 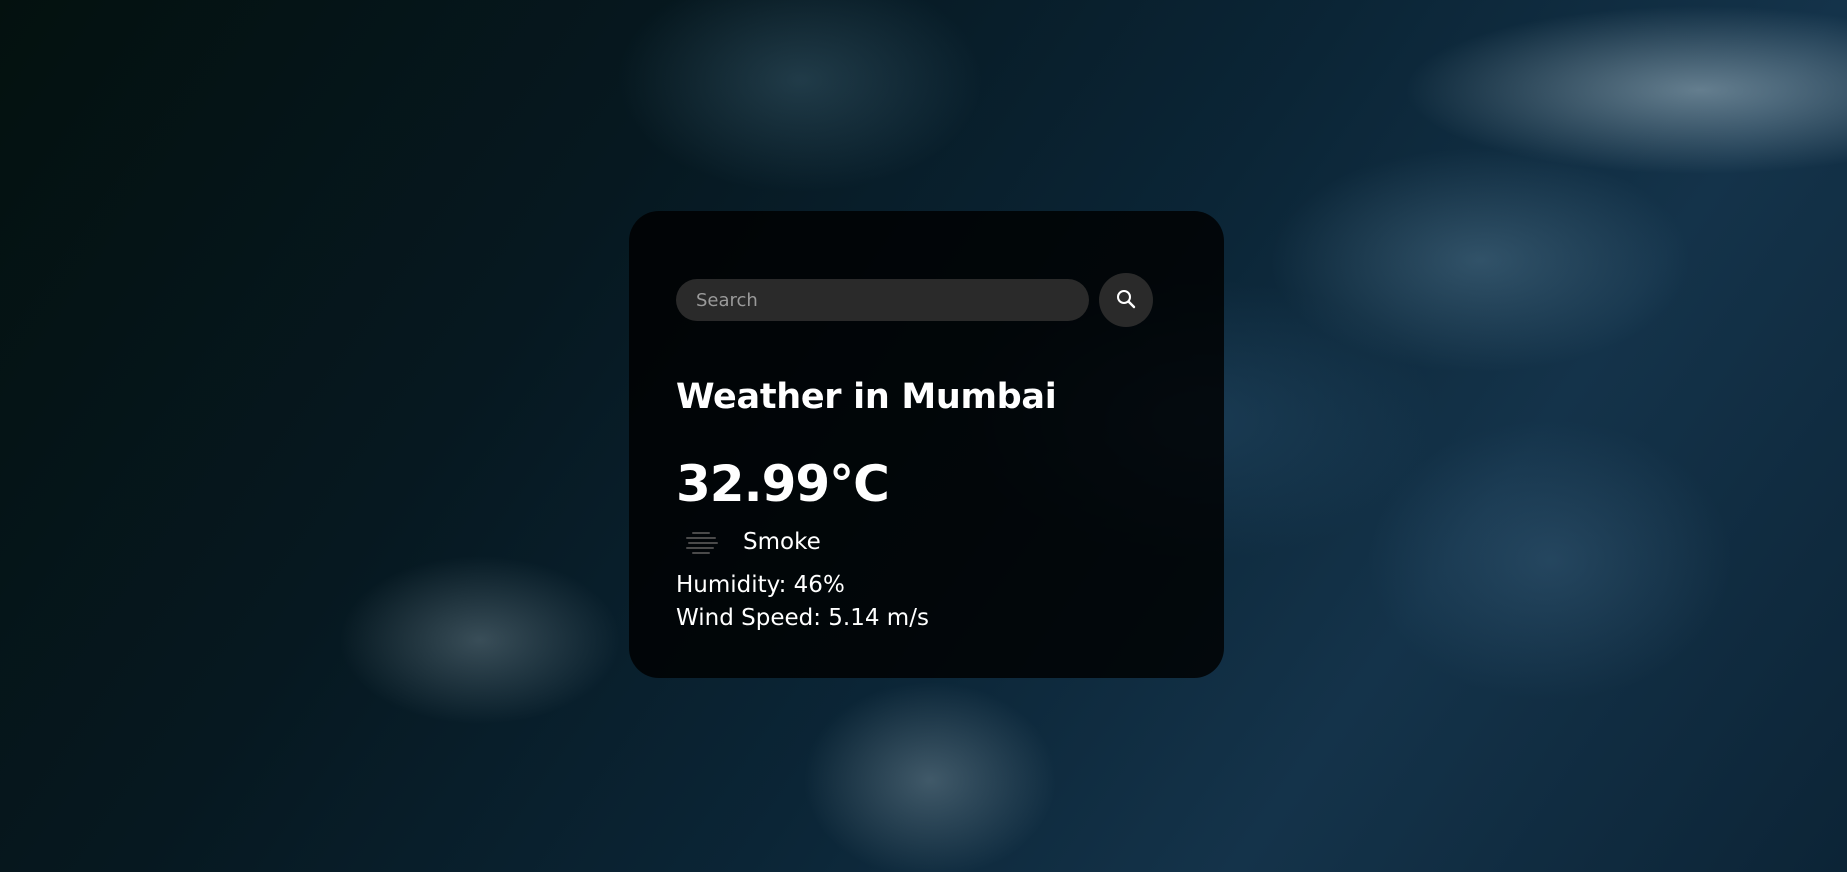 I want to click on search-input, so click(x=882, y=300).